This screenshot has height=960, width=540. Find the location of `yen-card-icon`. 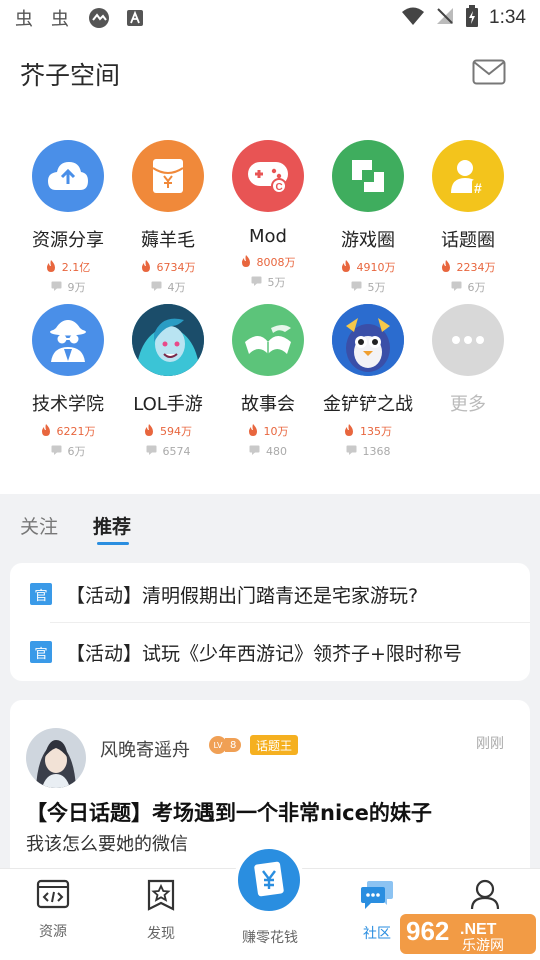

yen-card-icon is located at coordinates (269, 880).